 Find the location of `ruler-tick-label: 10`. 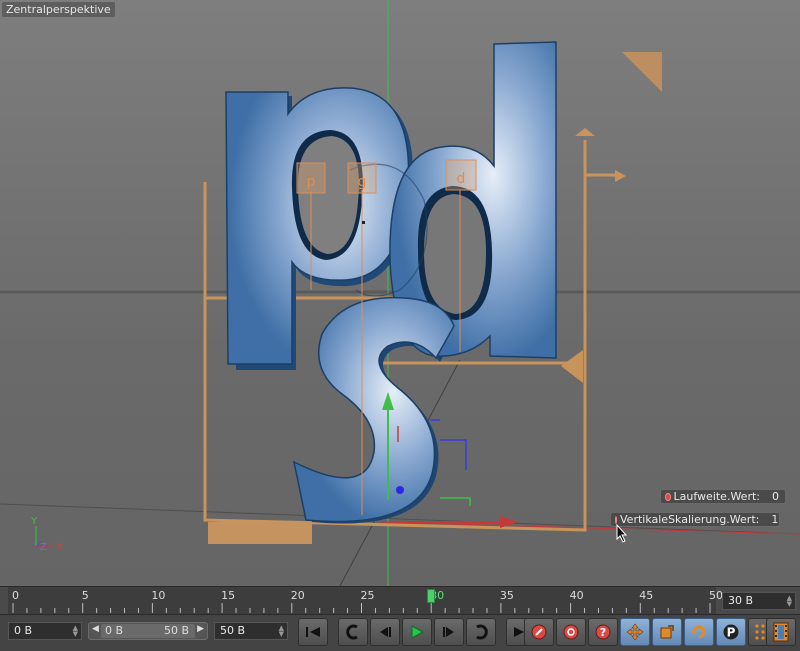

ruler-tick-label: 10 is located at coordinates (158, 595).